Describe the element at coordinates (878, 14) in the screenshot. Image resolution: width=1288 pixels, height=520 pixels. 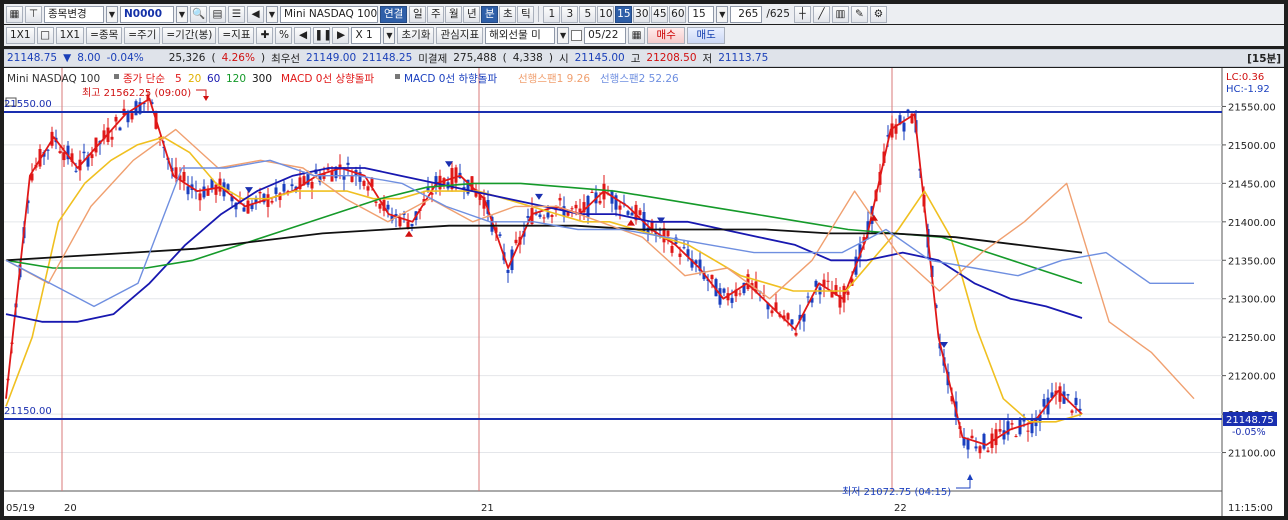
I see `gear-icon: ⚙` at that location.